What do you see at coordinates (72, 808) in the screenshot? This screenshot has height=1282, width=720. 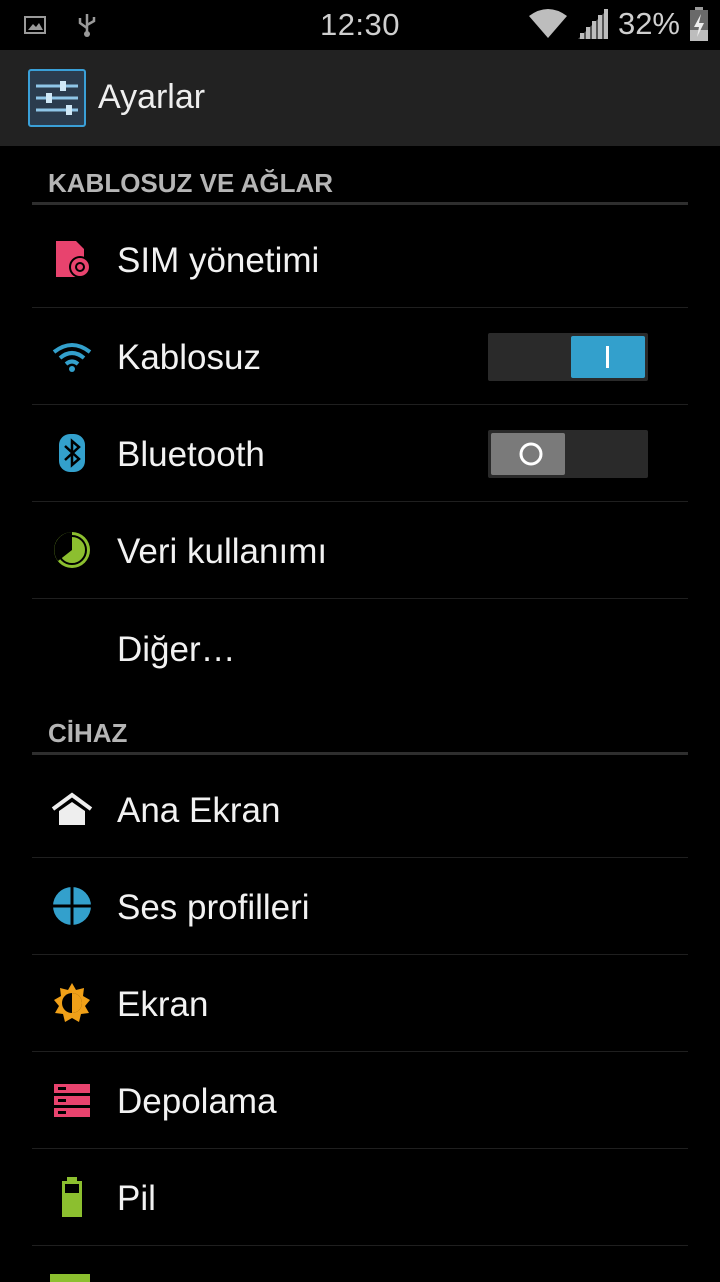 I see `home-icon` at bounding box center [72, 808].